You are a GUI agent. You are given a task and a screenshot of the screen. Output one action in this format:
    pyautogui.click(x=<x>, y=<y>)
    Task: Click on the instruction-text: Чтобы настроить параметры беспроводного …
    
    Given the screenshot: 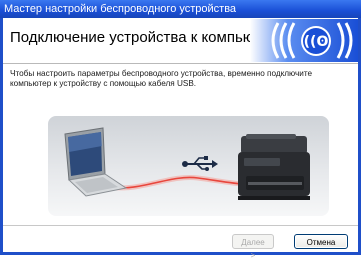 What is the action you would take?
    pyautogui.click(x=161, y=78)
    